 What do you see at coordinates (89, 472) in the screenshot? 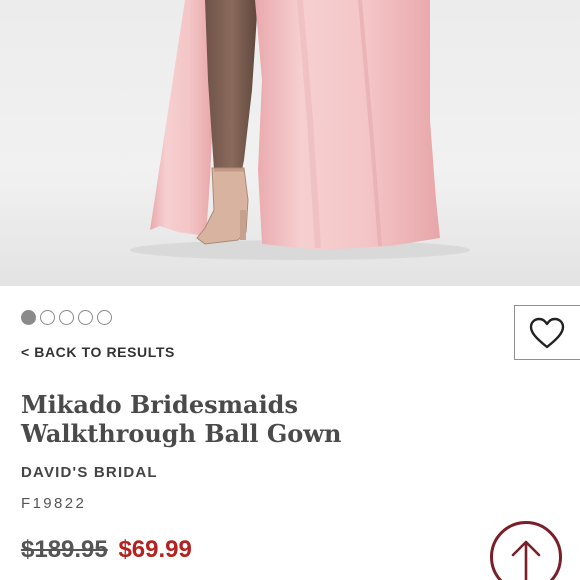
I see `brand-name: DAVID'S BRIDAL` at bounding box center [89, 472].